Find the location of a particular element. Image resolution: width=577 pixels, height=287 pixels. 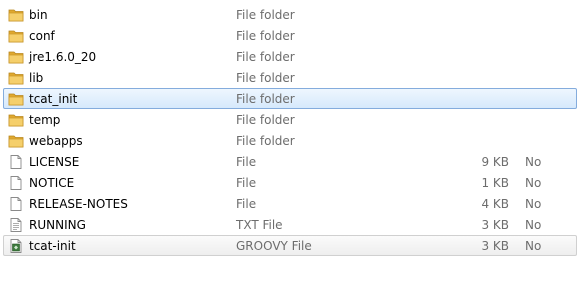

text-file-icon is located at coordinates (16, 225).